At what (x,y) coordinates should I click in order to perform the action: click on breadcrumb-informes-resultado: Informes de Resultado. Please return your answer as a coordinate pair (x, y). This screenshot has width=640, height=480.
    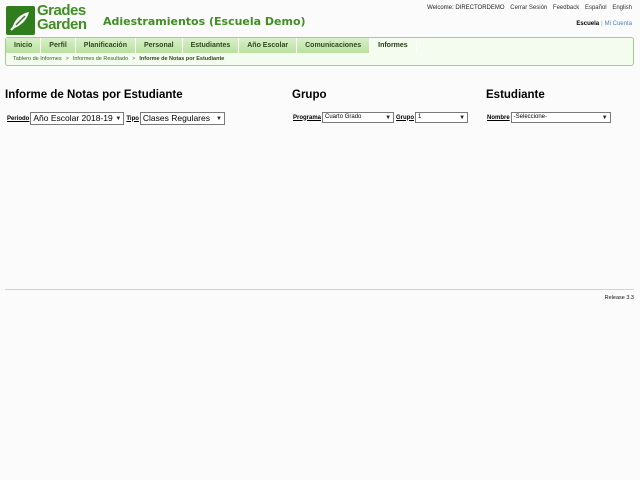
    Looking at the image, I should click on (100, 59).